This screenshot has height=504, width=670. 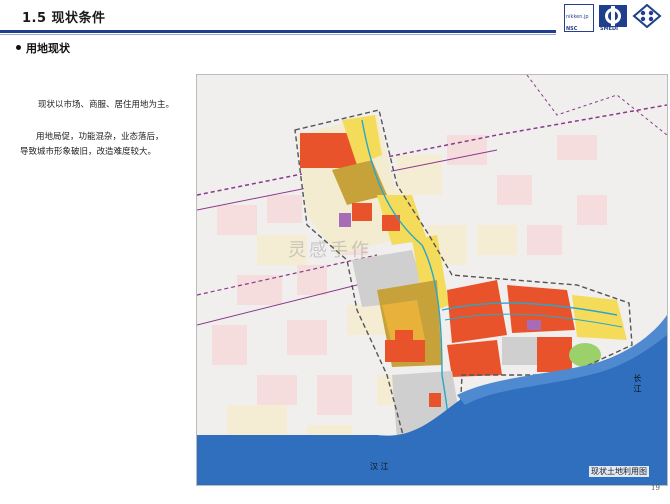 I want to click on slide-title: 1.5 现状条件, so click(x=64, y=18).